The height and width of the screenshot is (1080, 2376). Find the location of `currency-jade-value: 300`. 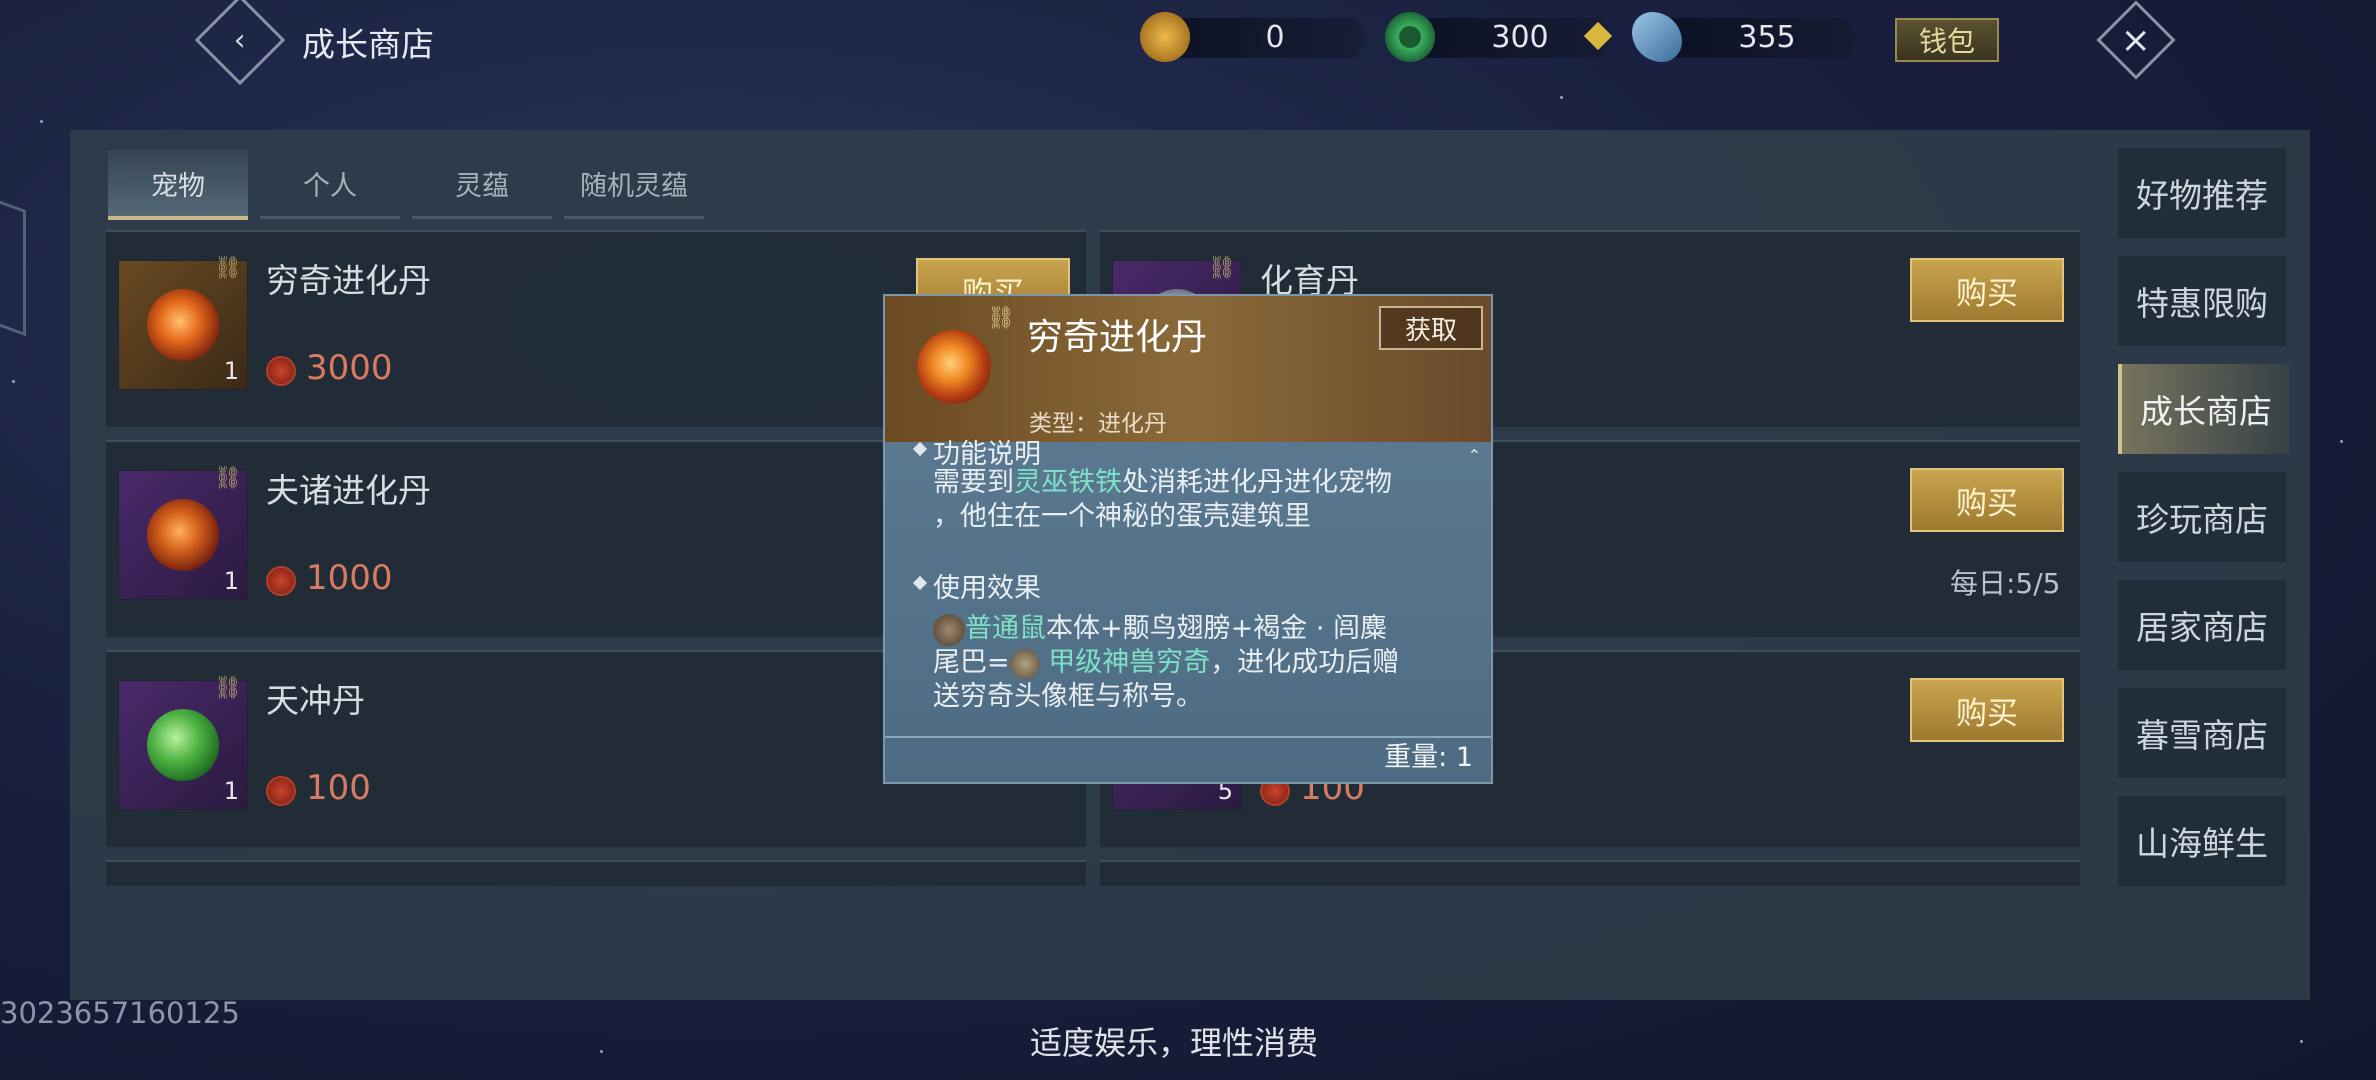

currency-jade-value: 300 is located at coordinates (1520, 37).